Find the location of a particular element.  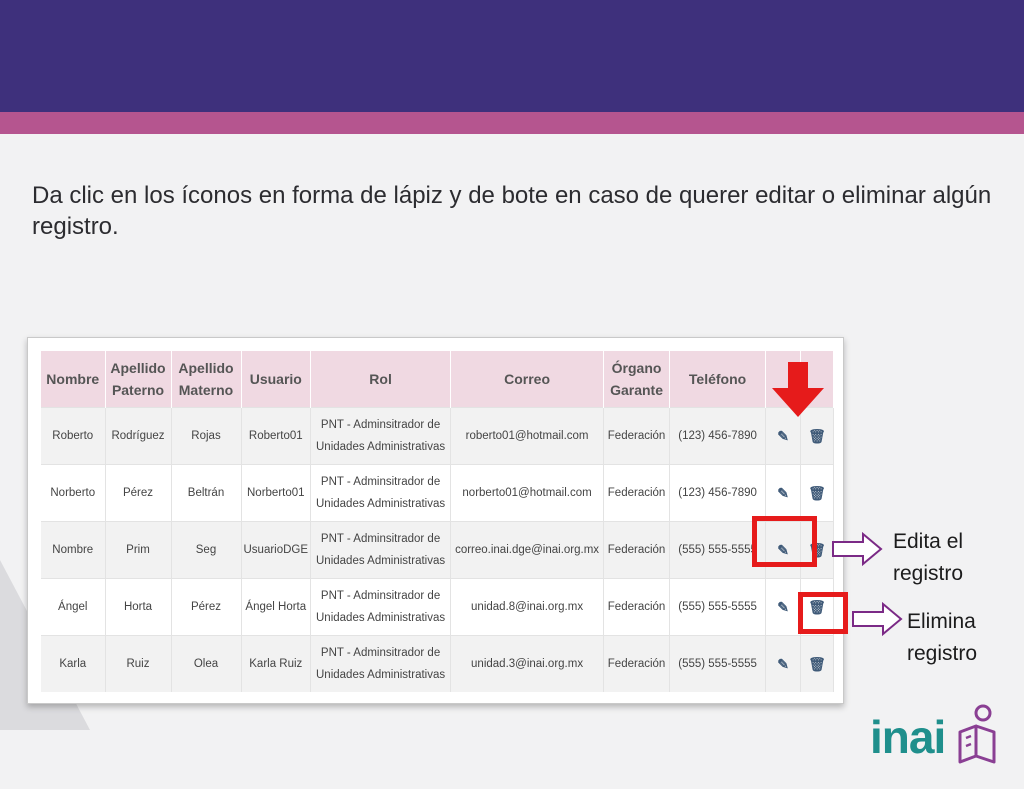

header-apellido-paterno-text: Apellido Paterno is located at coordinates (138, 379).